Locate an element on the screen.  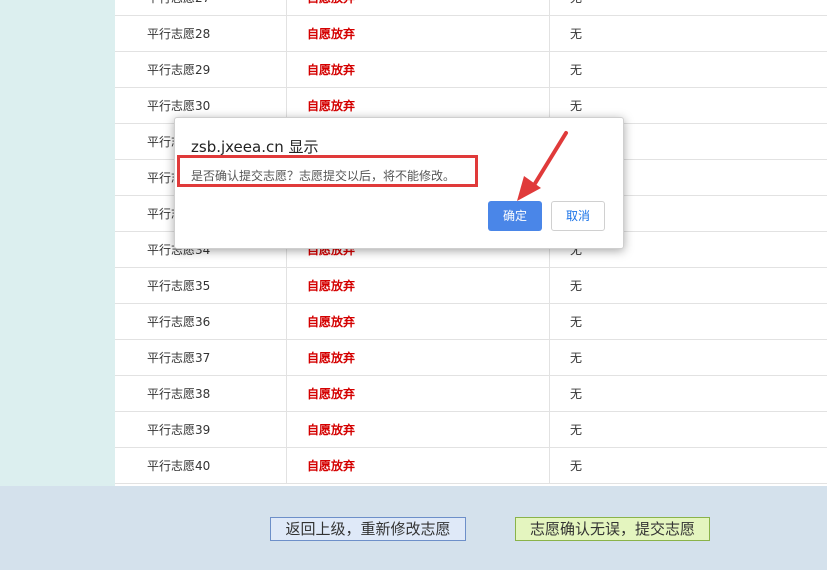
volunteer-name-cell: 平行志愿35 is located at coordinates (201, 285).